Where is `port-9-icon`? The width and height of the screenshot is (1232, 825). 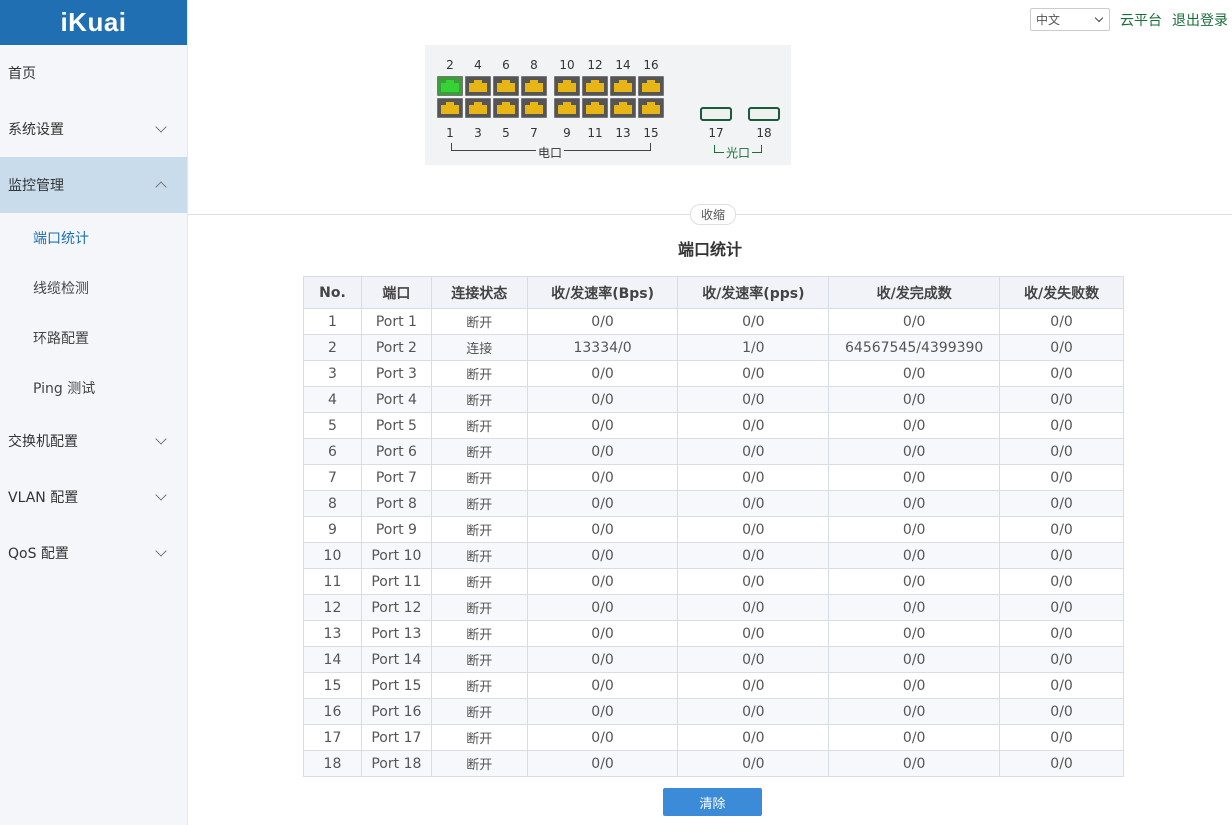 port-9-icon is located at coordinates (567, 108).